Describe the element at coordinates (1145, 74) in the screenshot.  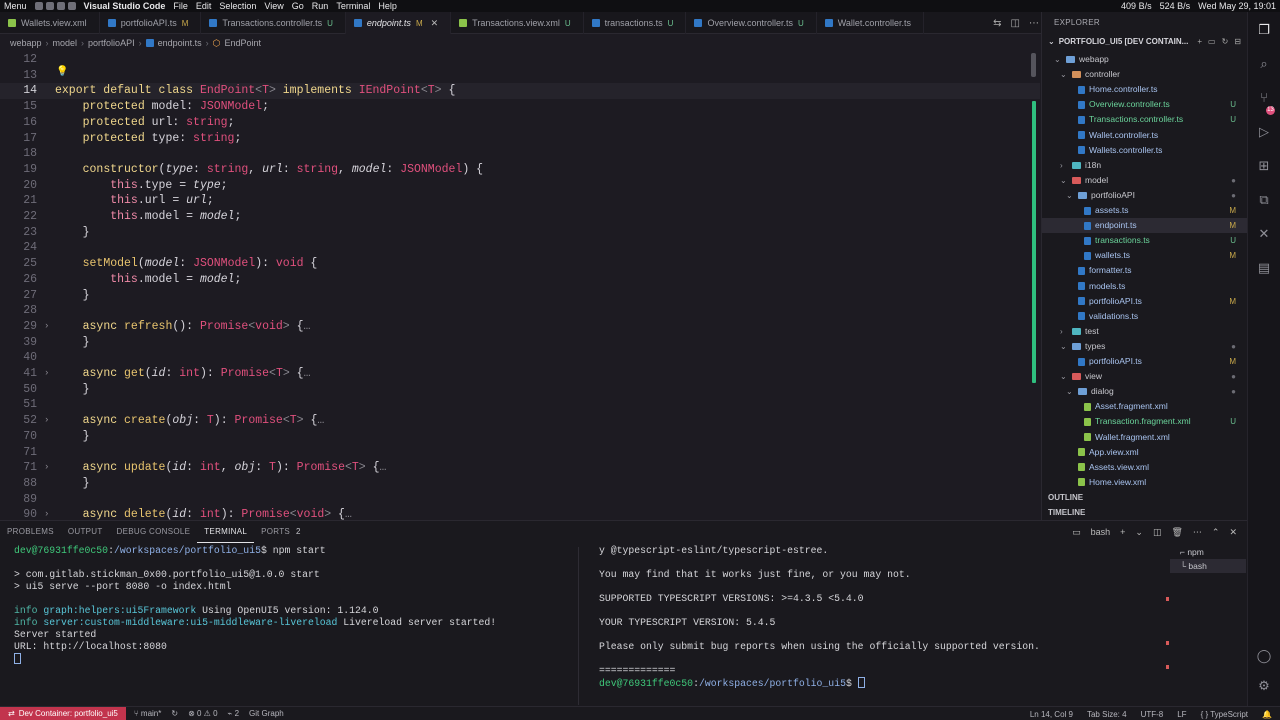
I see `tree-folder: ⌄ controller` at that location.